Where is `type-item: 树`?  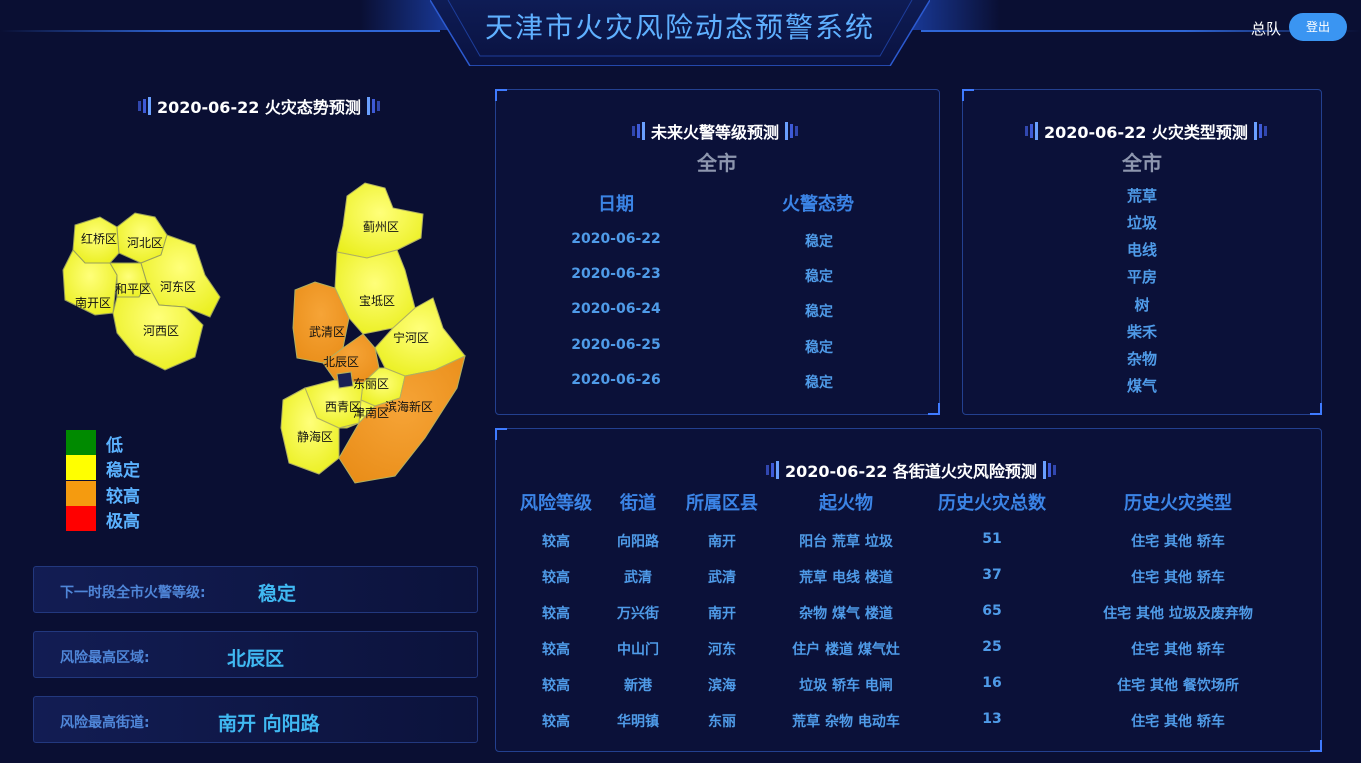
type-item: 树 is located at coordinates (1142, 305).